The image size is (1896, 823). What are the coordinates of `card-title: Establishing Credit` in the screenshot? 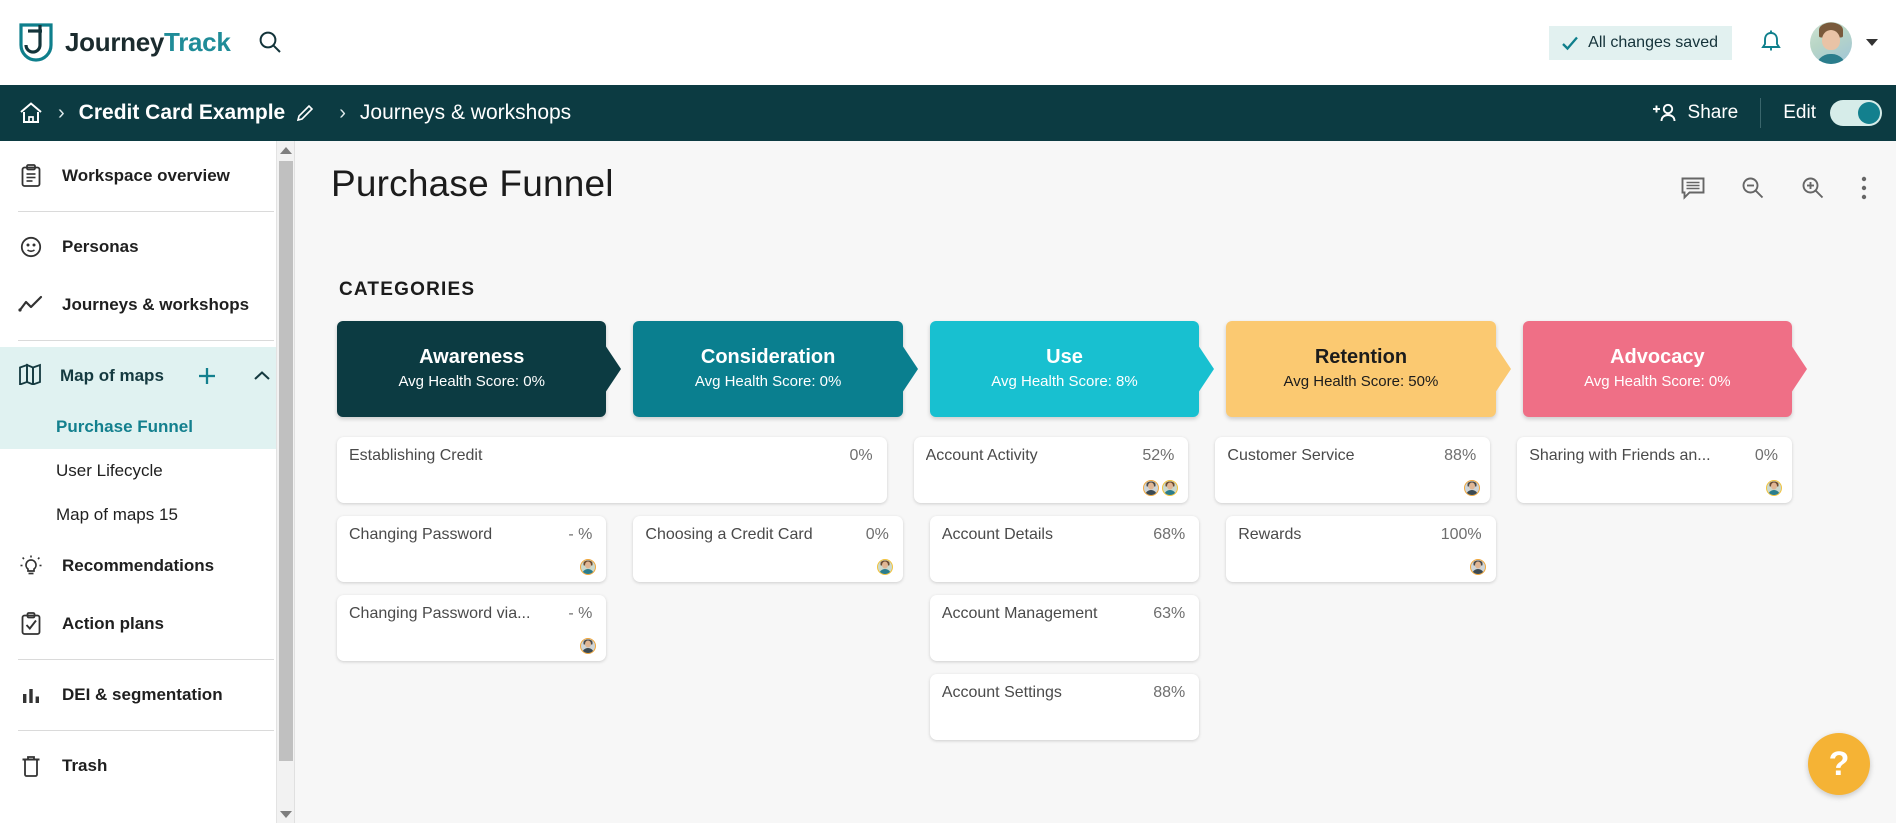 It's located at (416, 455).